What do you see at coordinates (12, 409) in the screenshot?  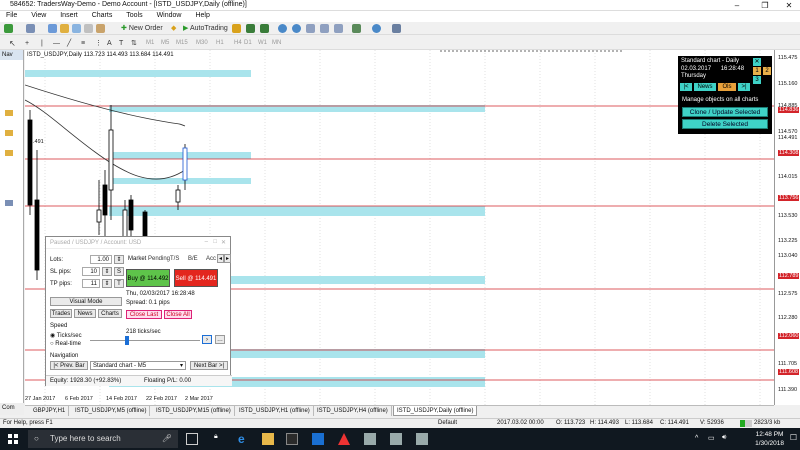 I see `common-tab: Com` at bounding box center [12, 409].